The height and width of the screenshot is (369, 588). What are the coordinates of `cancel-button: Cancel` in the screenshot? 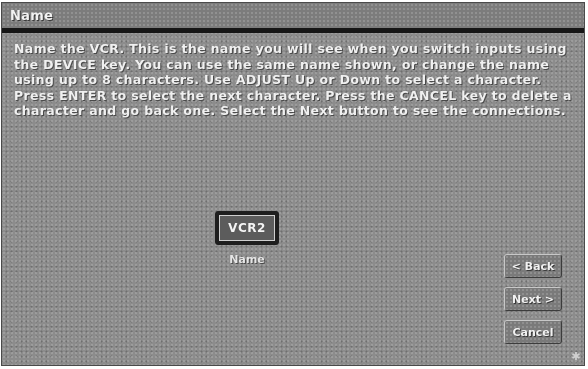 It's located at (533, 332).